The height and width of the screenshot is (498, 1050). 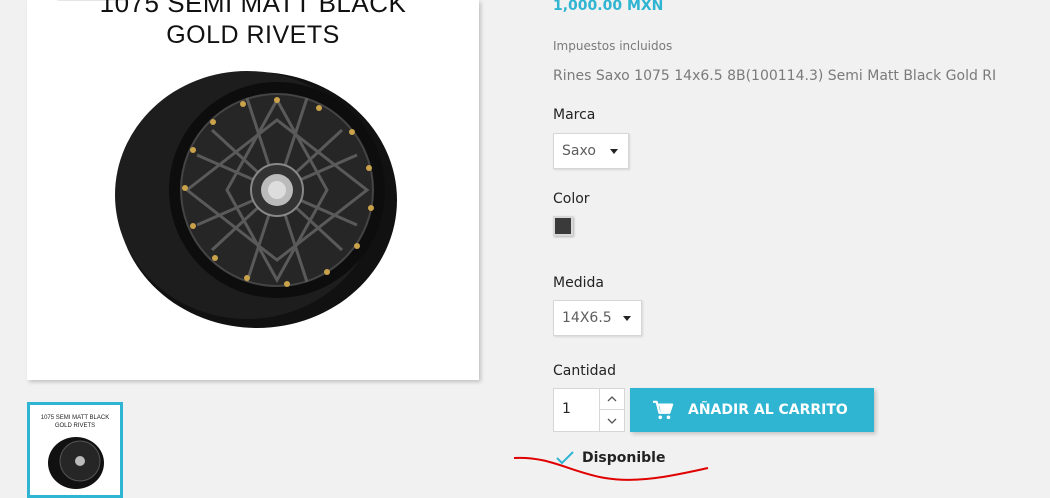 I want to click on thumbnail-caption-line1: 1075 SEMI MATT BLACK, so click(x=75, y=418).